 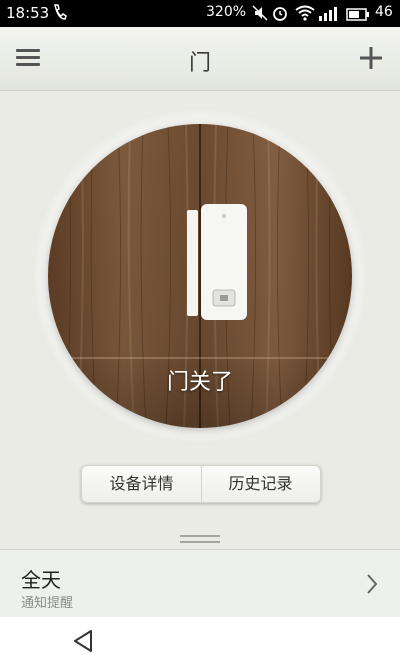 What do you see at coordinates (200, 641) in the screenshot?
I see `system-nav-bar` at bounding box center [200, 641].